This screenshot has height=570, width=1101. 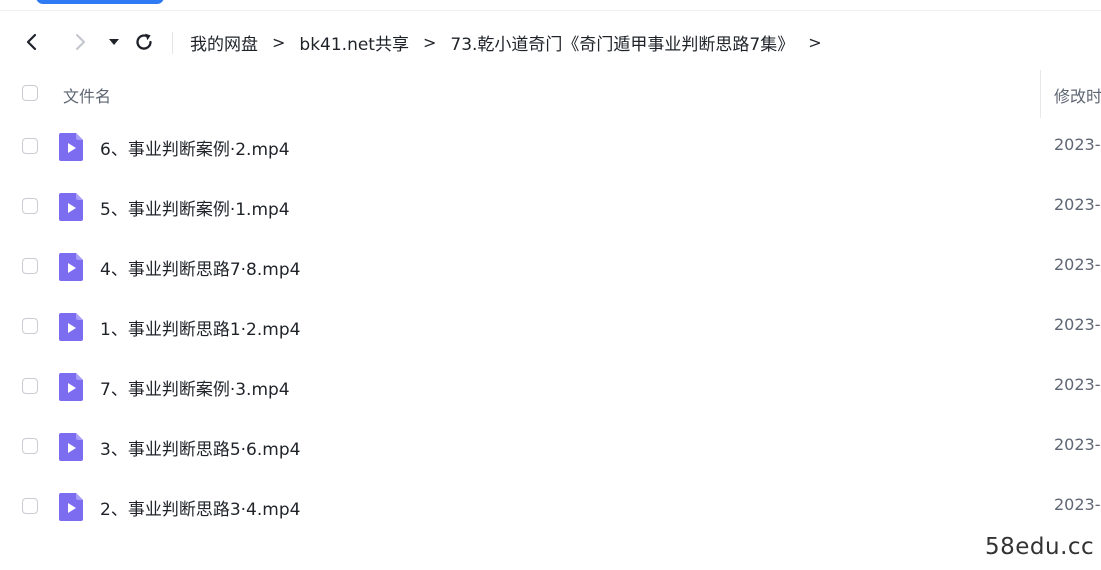 I want to click on chevron-right-icon, so click(x=80, y=42).